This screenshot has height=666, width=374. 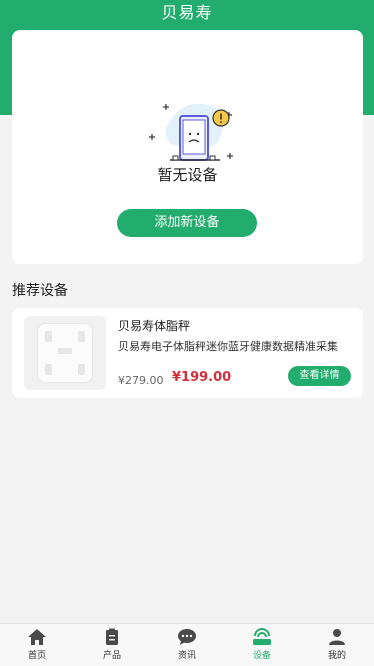 What do you see at coordinates (187, 637) in the screenshot?
I see `chat-icon` at bounding box center [187, 637].